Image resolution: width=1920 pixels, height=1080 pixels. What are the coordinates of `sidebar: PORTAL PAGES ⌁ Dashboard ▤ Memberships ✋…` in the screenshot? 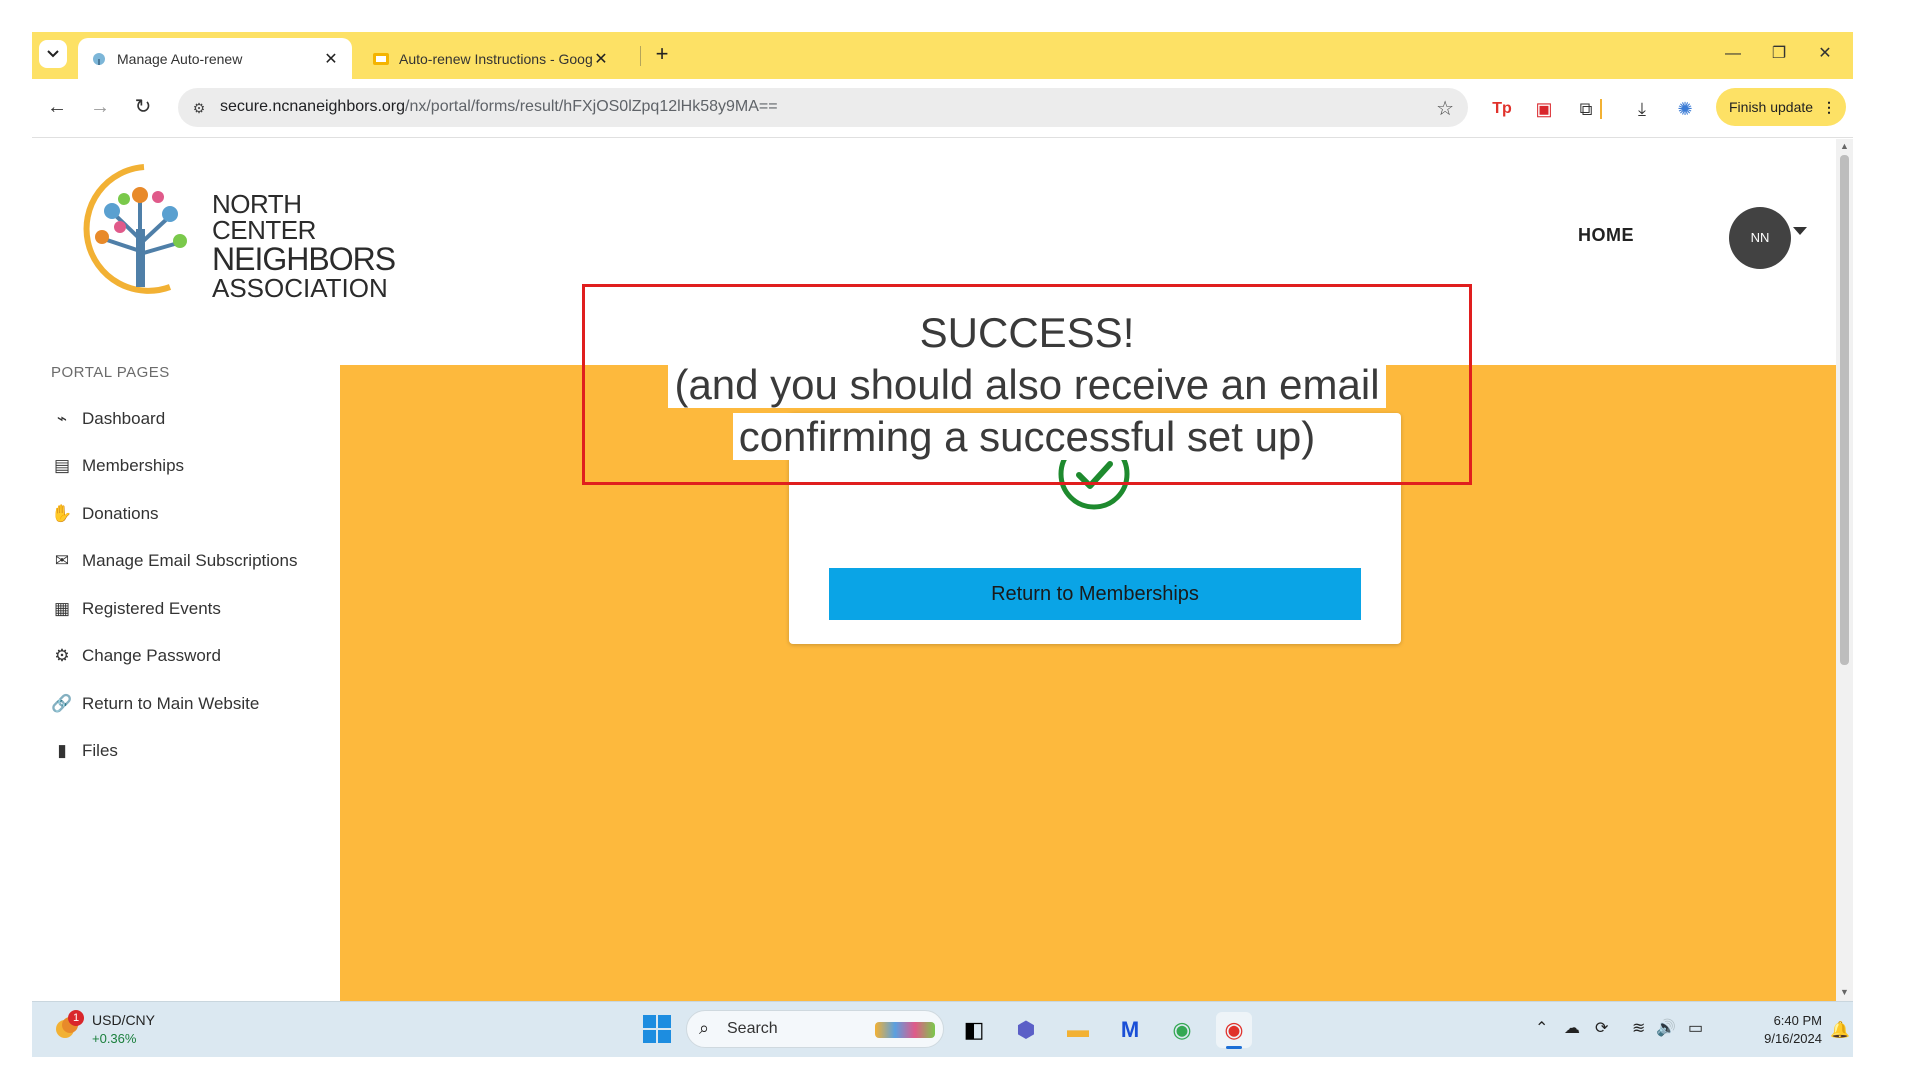 It's located at (186, 650).